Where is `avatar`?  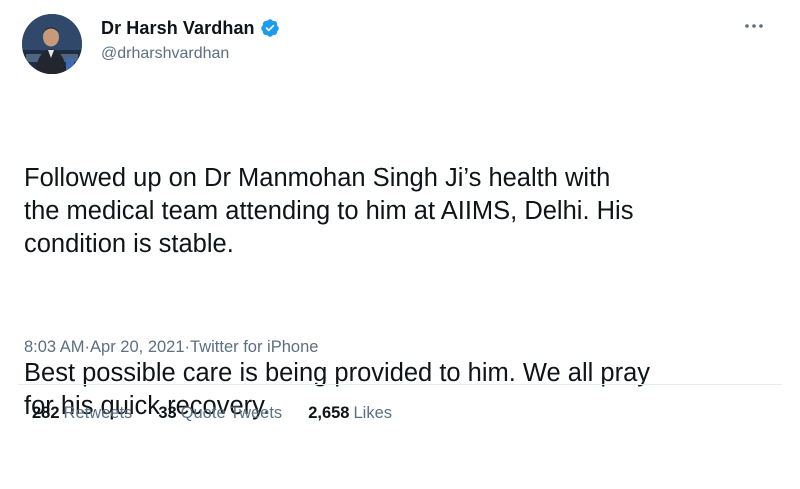 avatar is located at coordinates (52, 44).